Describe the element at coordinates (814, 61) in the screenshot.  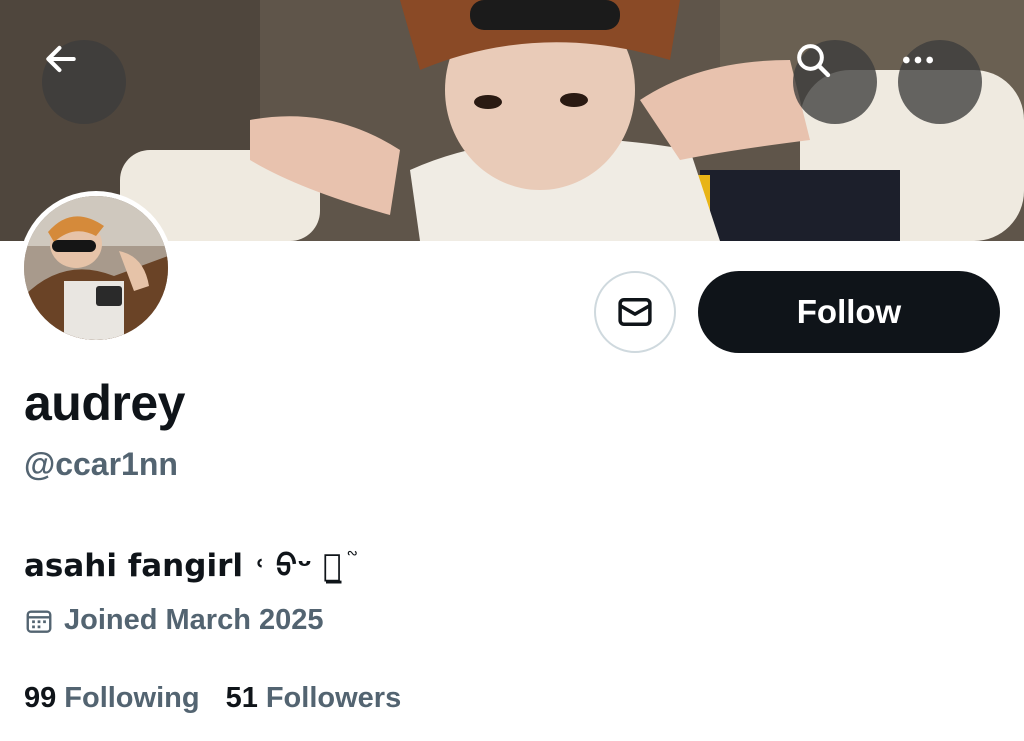
I see `search-icon` at that location.